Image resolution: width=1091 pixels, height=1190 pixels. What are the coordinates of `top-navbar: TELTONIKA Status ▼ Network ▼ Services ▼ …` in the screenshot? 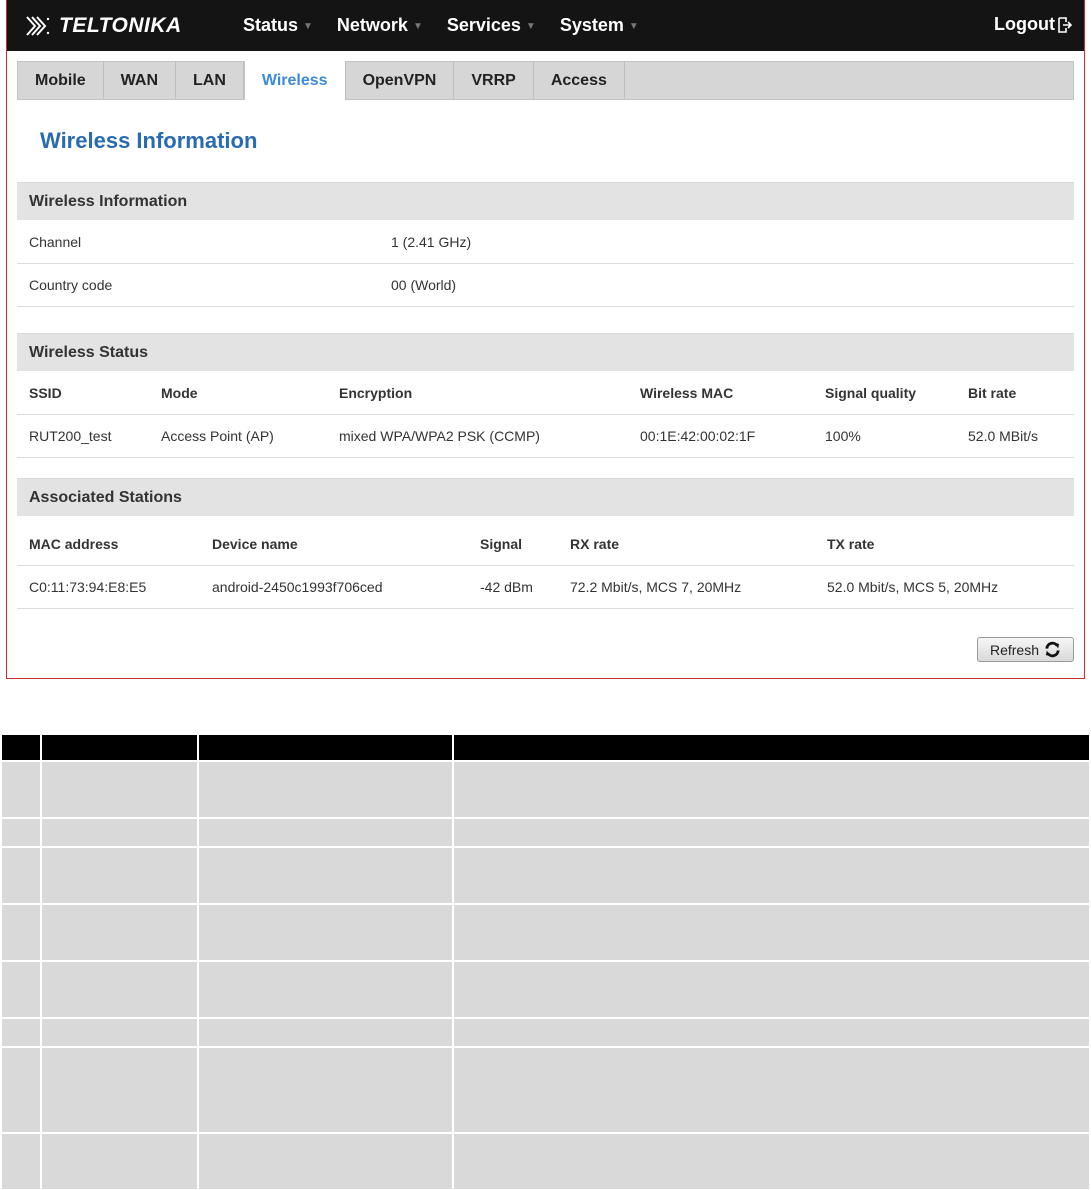 It's located at (545, 25).